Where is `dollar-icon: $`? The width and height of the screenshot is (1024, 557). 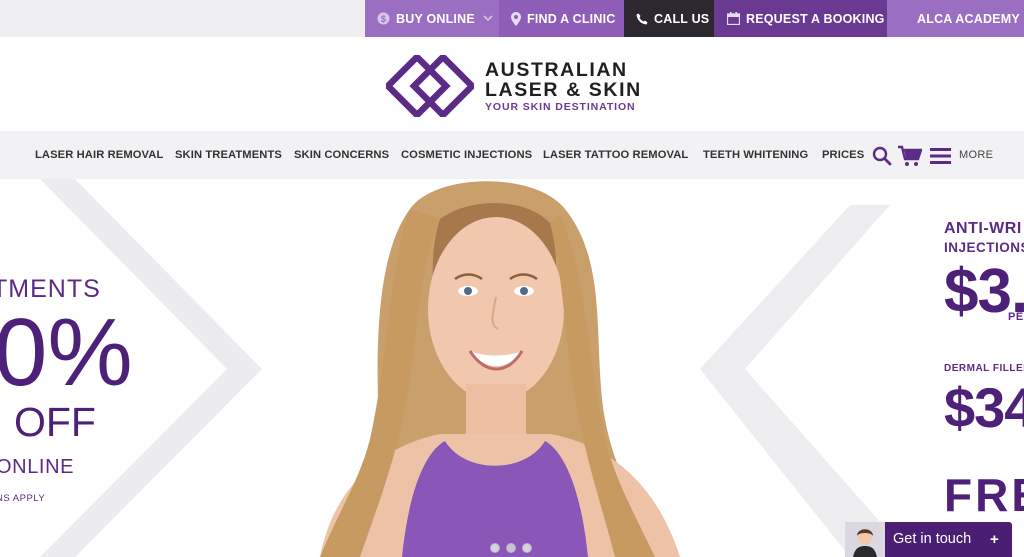 dollar-icon: $ is located at coordinates (383, 18).